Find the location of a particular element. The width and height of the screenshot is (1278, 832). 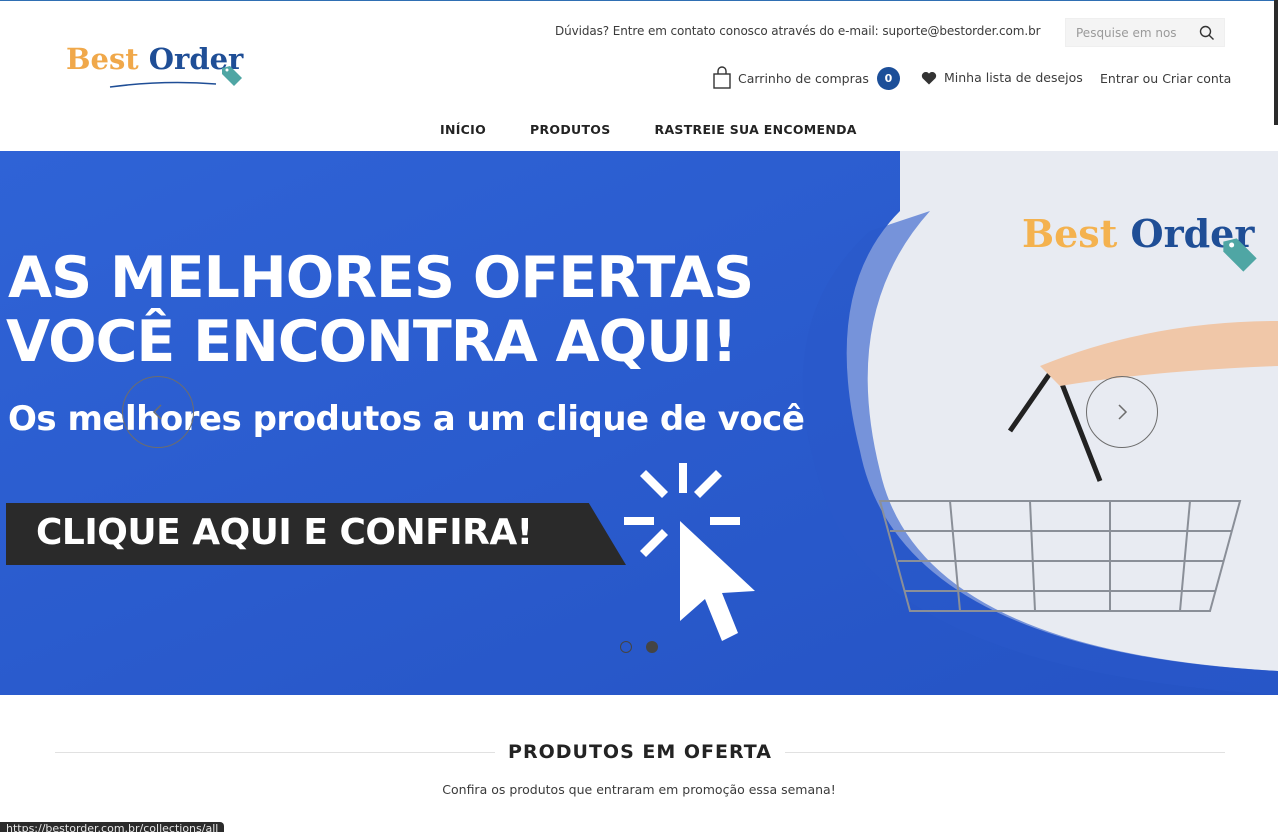

chevron-right-icon is located at coordinates (1123, 412).